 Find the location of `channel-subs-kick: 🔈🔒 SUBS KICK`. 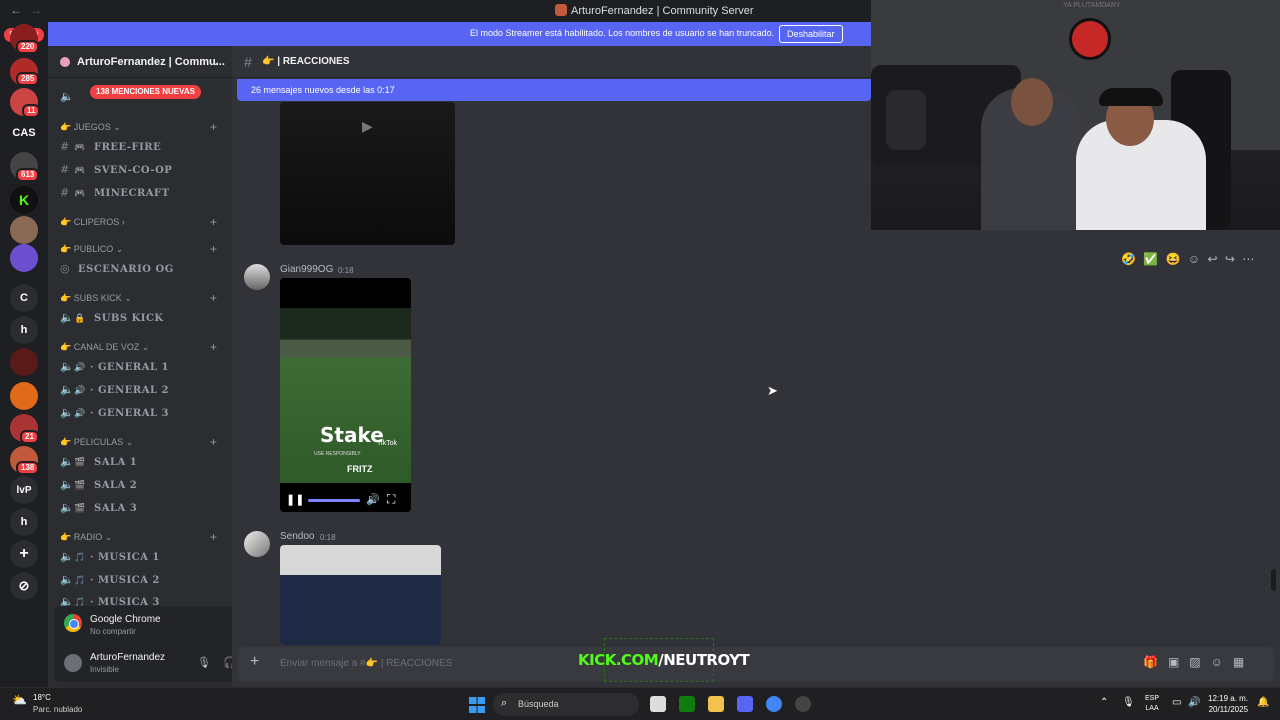

channel-subs-kick: 🔈🔒 SUBS KICK is located at coordinates (112, 317).